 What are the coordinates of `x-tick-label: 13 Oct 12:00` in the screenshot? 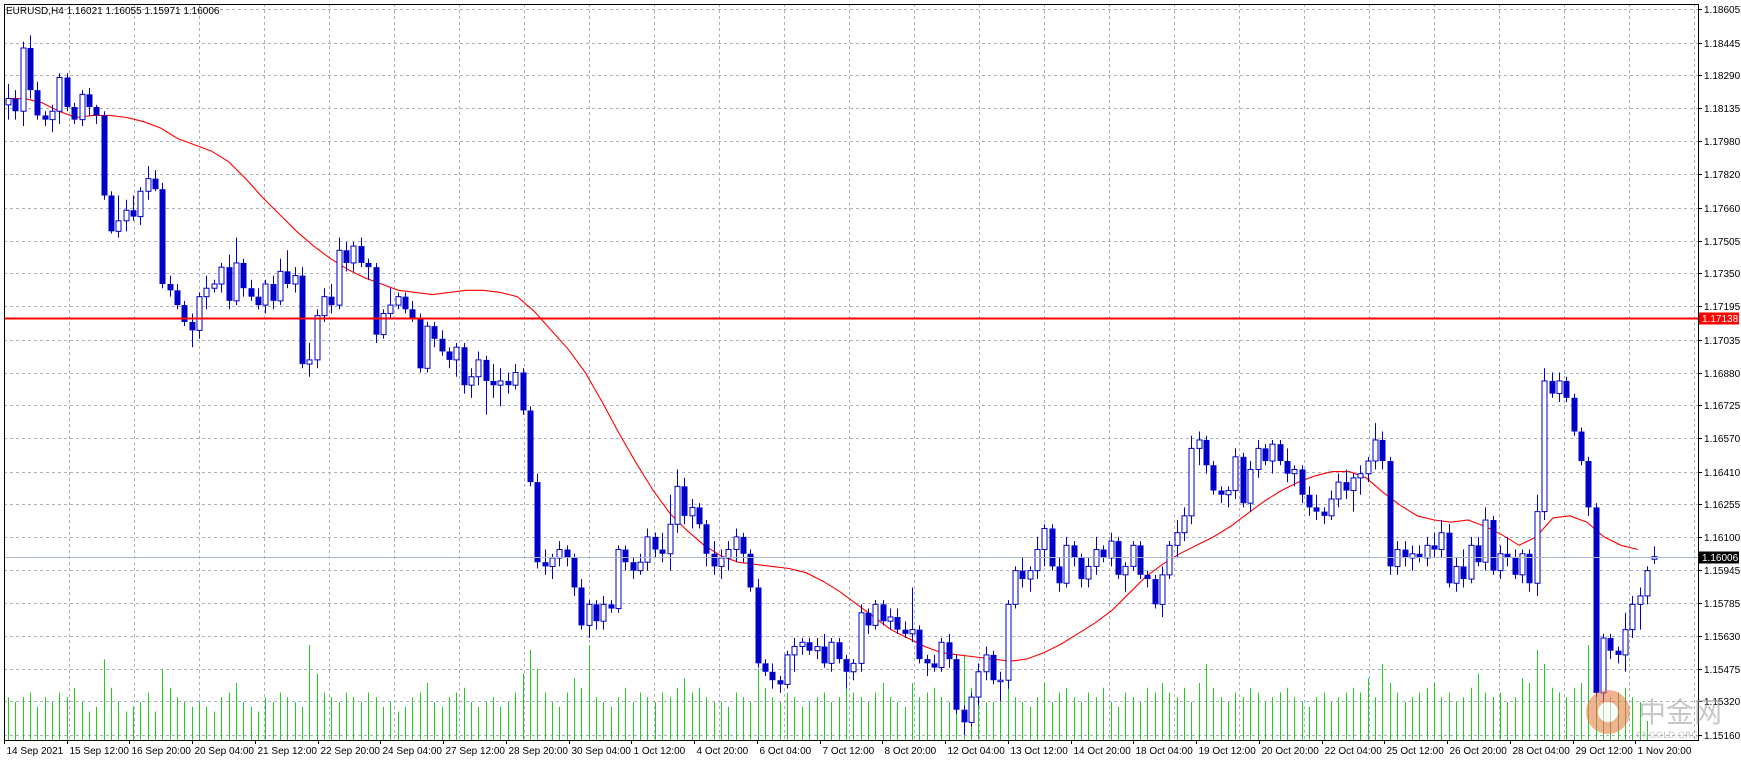 It's located at (1040, 751).